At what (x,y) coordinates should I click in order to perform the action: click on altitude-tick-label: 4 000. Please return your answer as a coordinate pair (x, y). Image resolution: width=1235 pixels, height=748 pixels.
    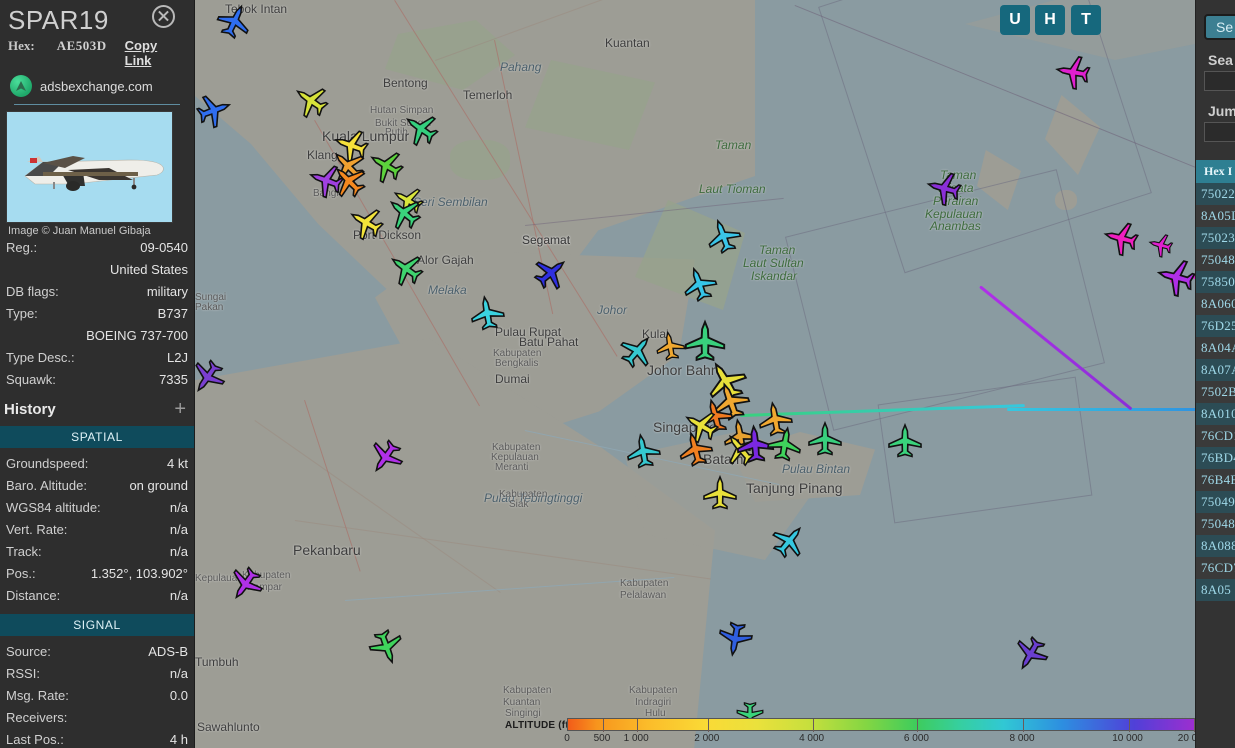
    Looking at the image, I should click on (812, 738).